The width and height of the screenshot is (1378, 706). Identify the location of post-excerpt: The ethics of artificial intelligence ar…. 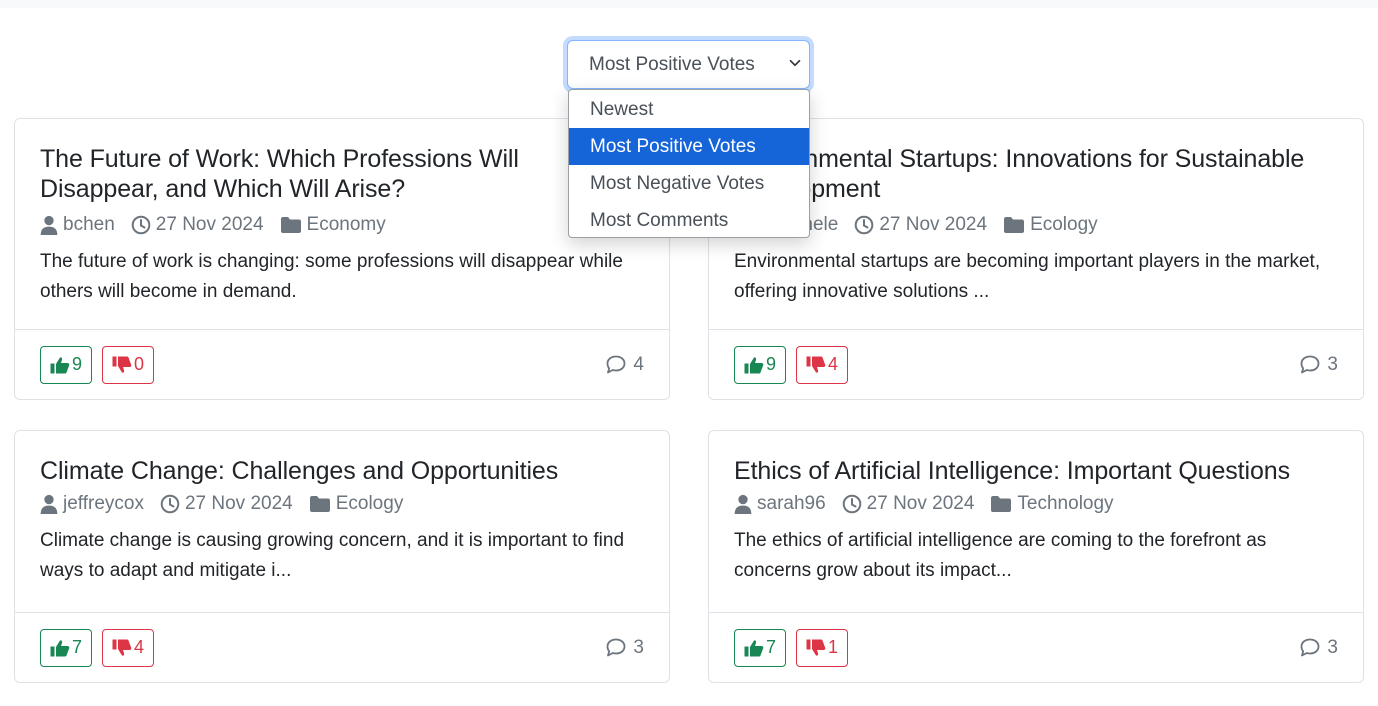
(1000, 555).